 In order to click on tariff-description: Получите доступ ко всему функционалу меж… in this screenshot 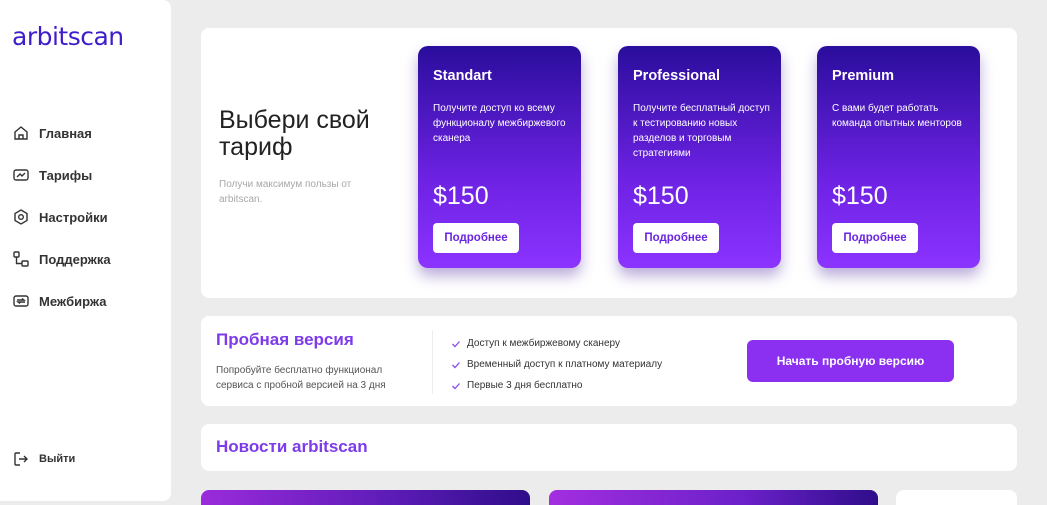, I will do `click(499, 123)`.